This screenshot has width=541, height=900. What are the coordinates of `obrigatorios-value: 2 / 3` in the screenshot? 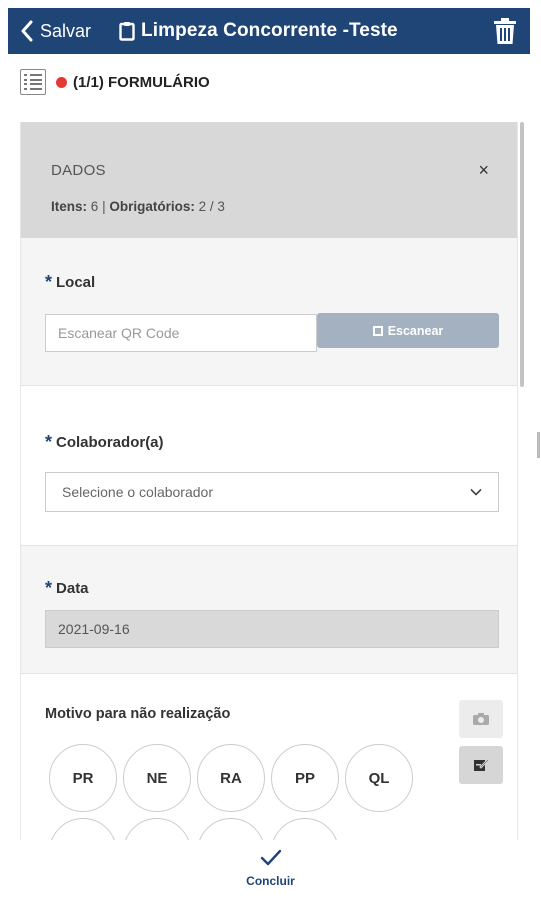 It's located at (211, 206).